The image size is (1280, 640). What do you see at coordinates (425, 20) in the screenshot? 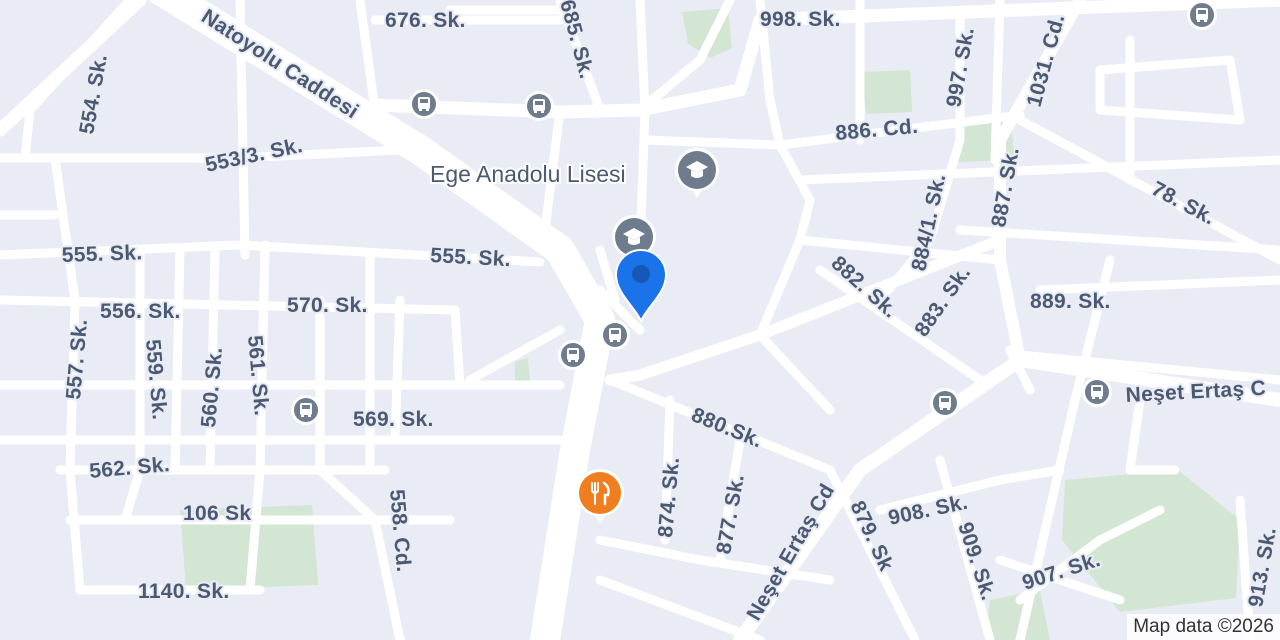
I see `street-label: 676. Sk.` at bounding box center [425, 20].